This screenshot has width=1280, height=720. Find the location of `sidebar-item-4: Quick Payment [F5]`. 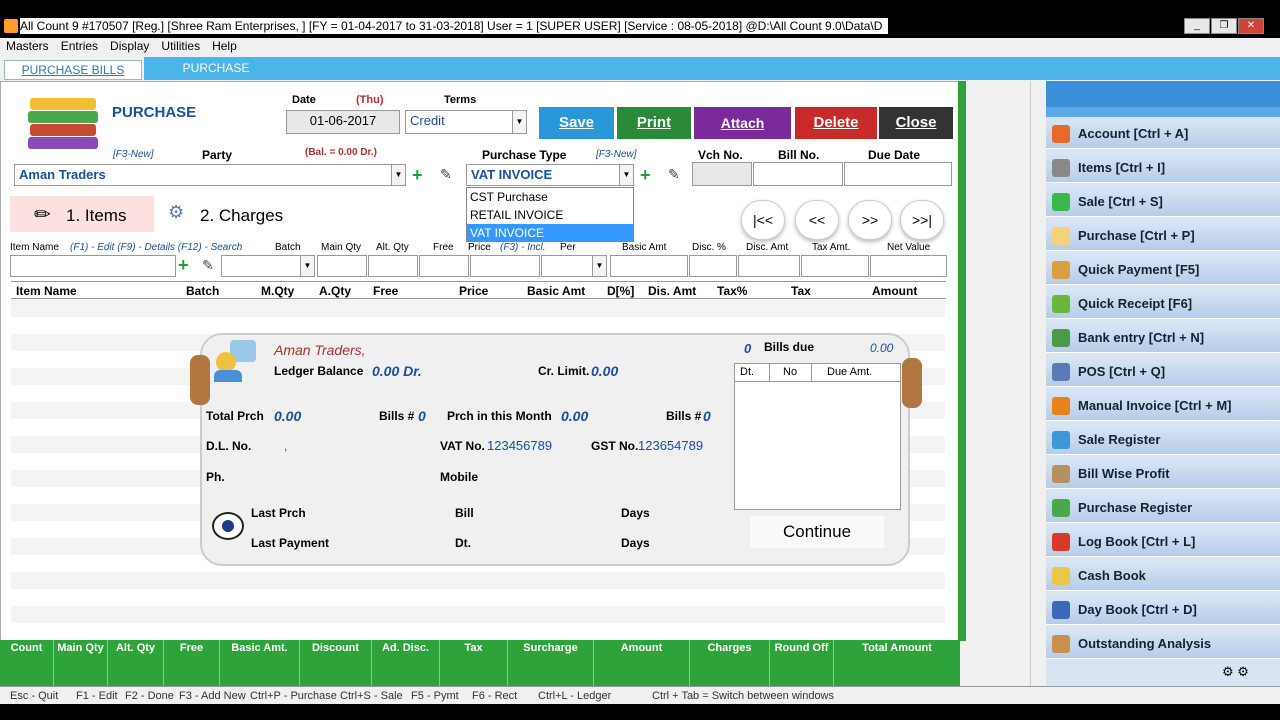

sidebar-item-4: Quick Payment [F5] is located at coordinates (1163, 270).